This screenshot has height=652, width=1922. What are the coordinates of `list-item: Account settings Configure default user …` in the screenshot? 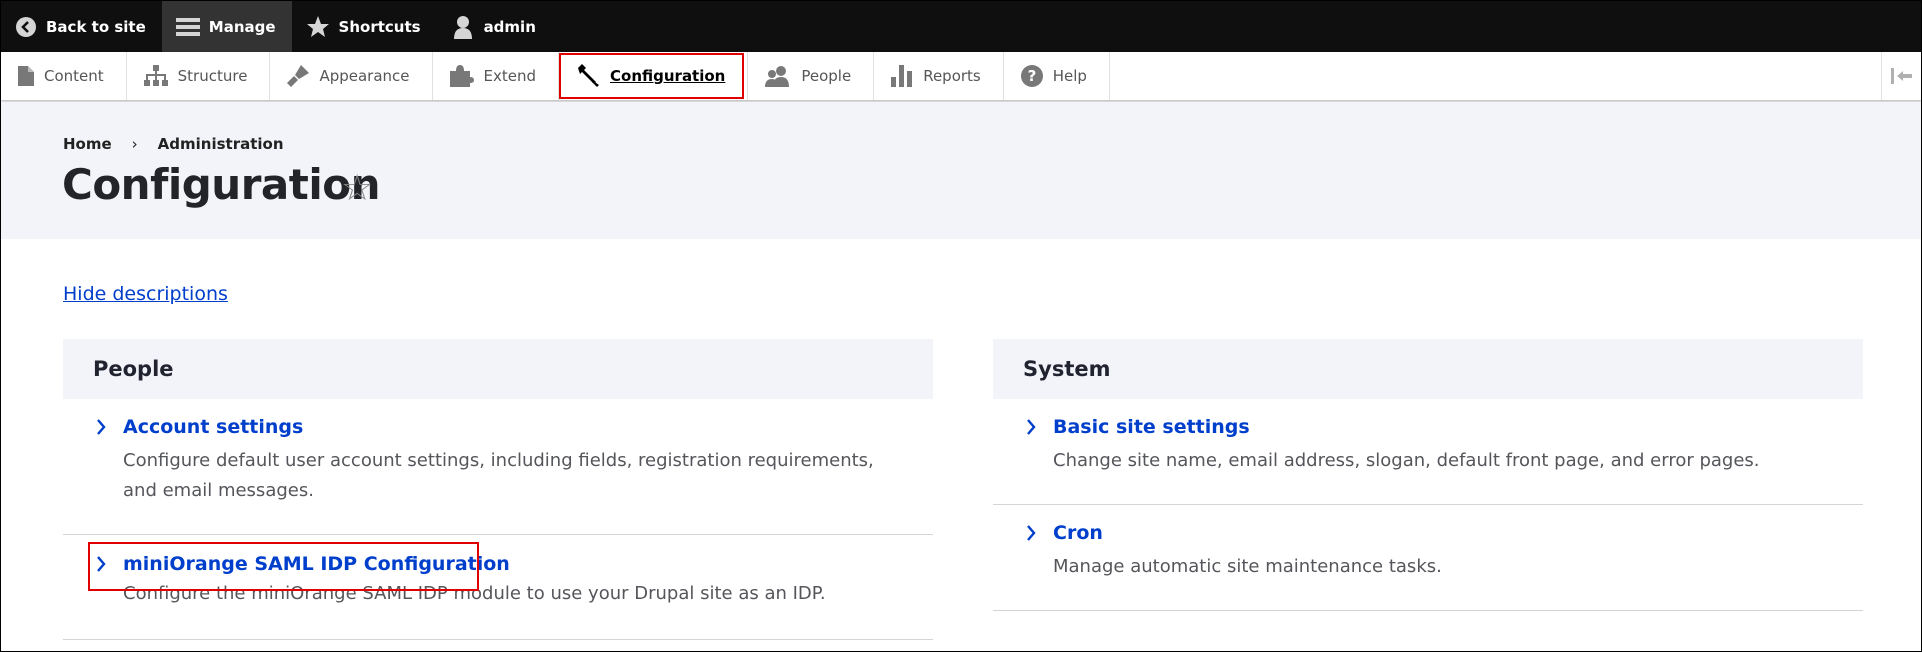 It's located at (498, 467).